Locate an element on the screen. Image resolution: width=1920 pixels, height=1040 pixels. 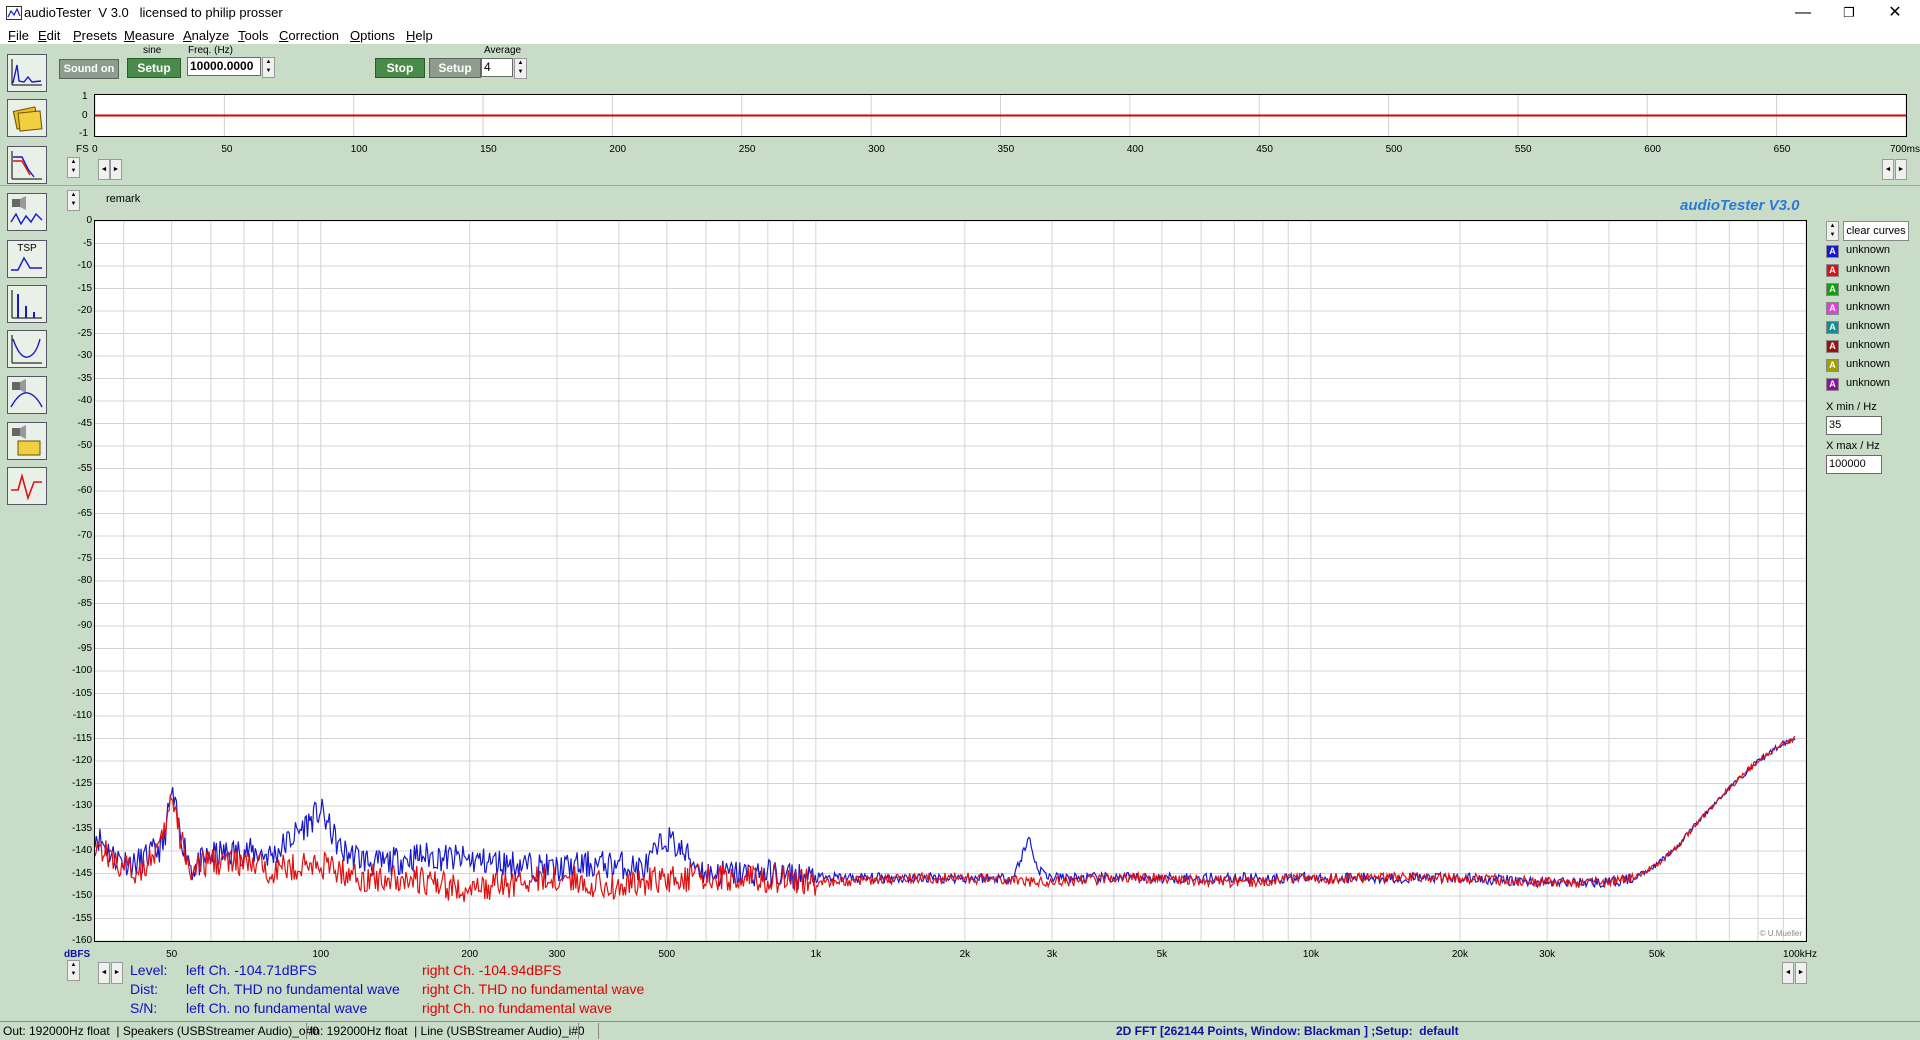
clear-curves-button: clear curves is located at coordinates (1876, 231).